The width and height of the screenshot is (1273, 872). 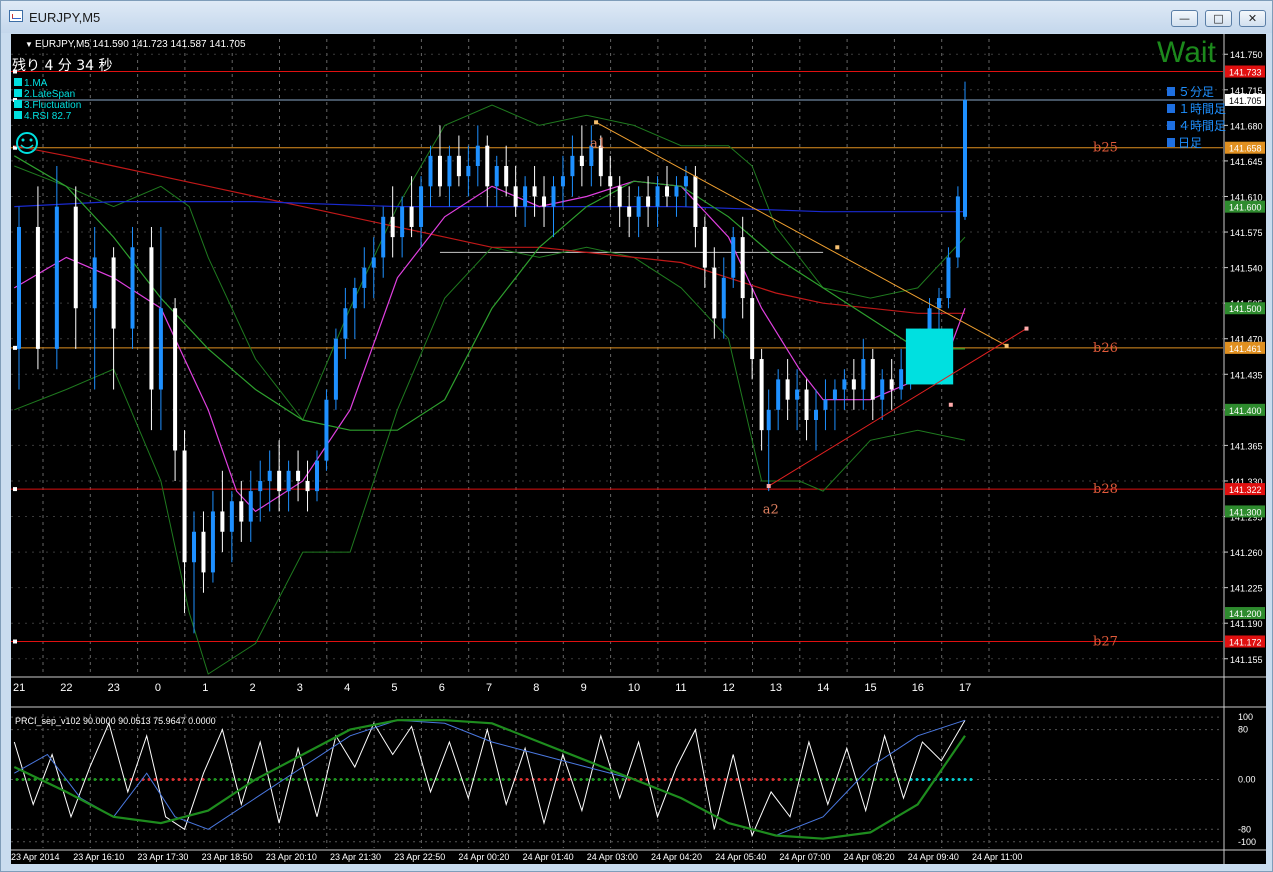 What do you see at coordinates (1245, 208) in the screenshot?
I see `price-marker-label: 141.600` at bounding box center [1245, 208].